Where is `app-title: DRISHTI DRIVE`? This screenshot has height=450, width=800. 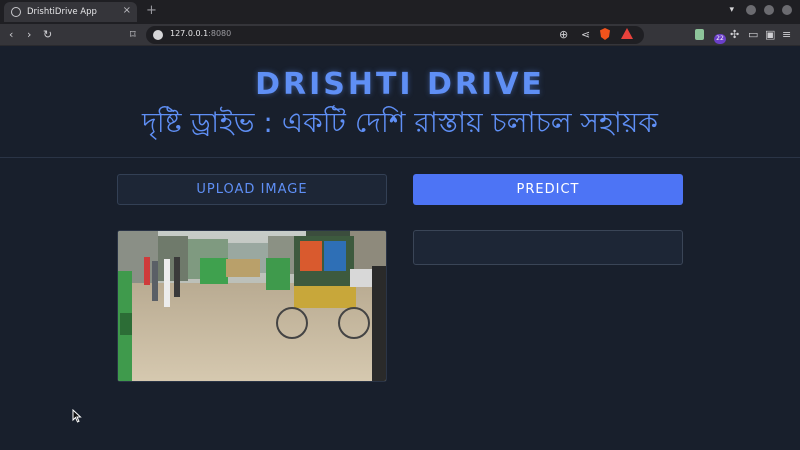 app-title: DRISHTI DRIVE is located at coordinates (400, 84).